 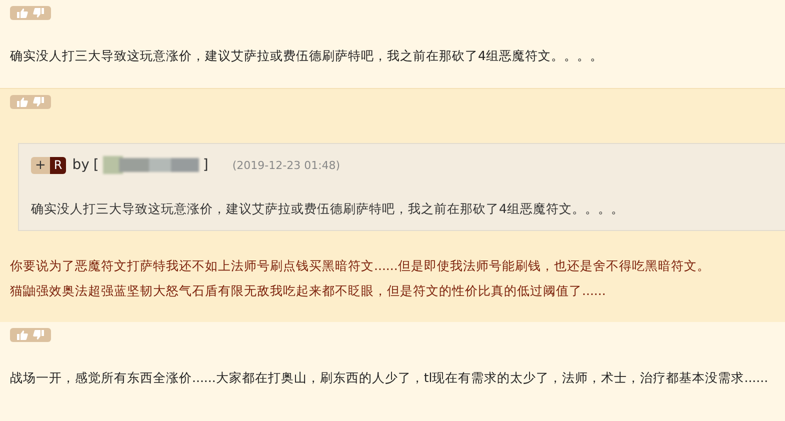 What do you see at coordinates (205, 165) in the screenshot?
I see `bracket: ]` at bounding box center [205, 165].